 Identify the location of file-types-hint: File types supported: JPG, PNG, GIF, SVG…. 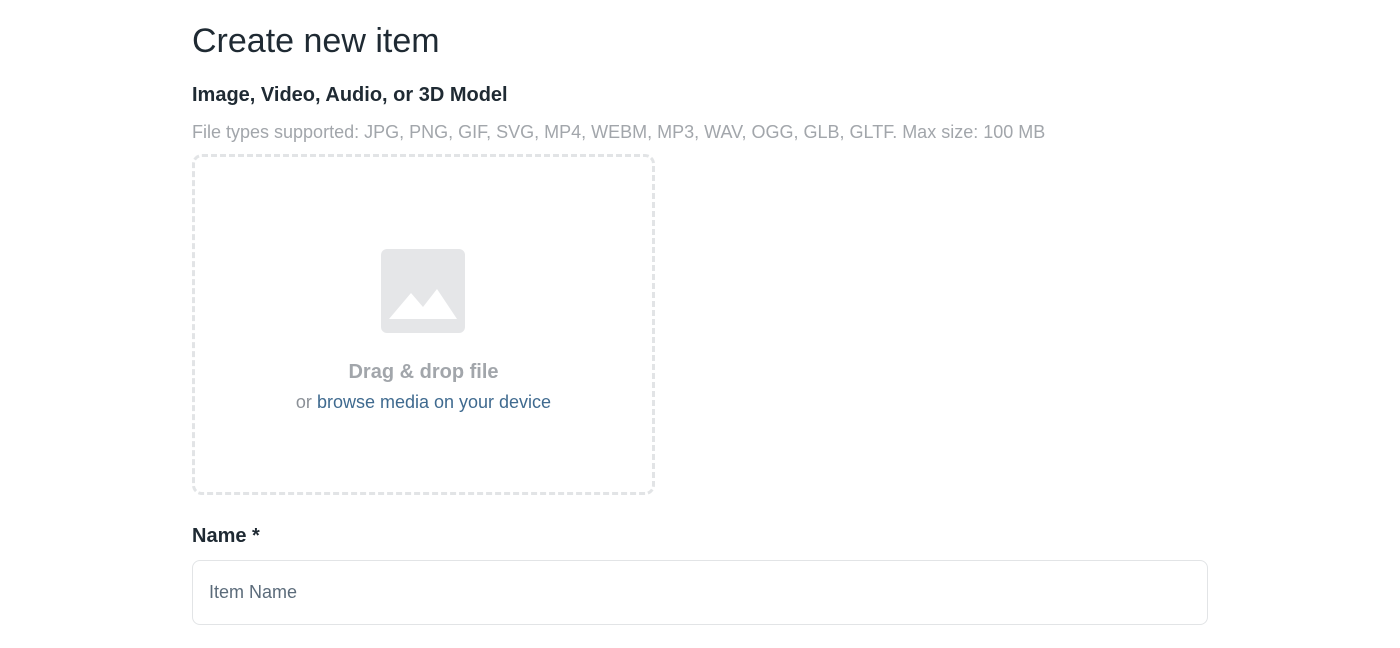
(619, 132).